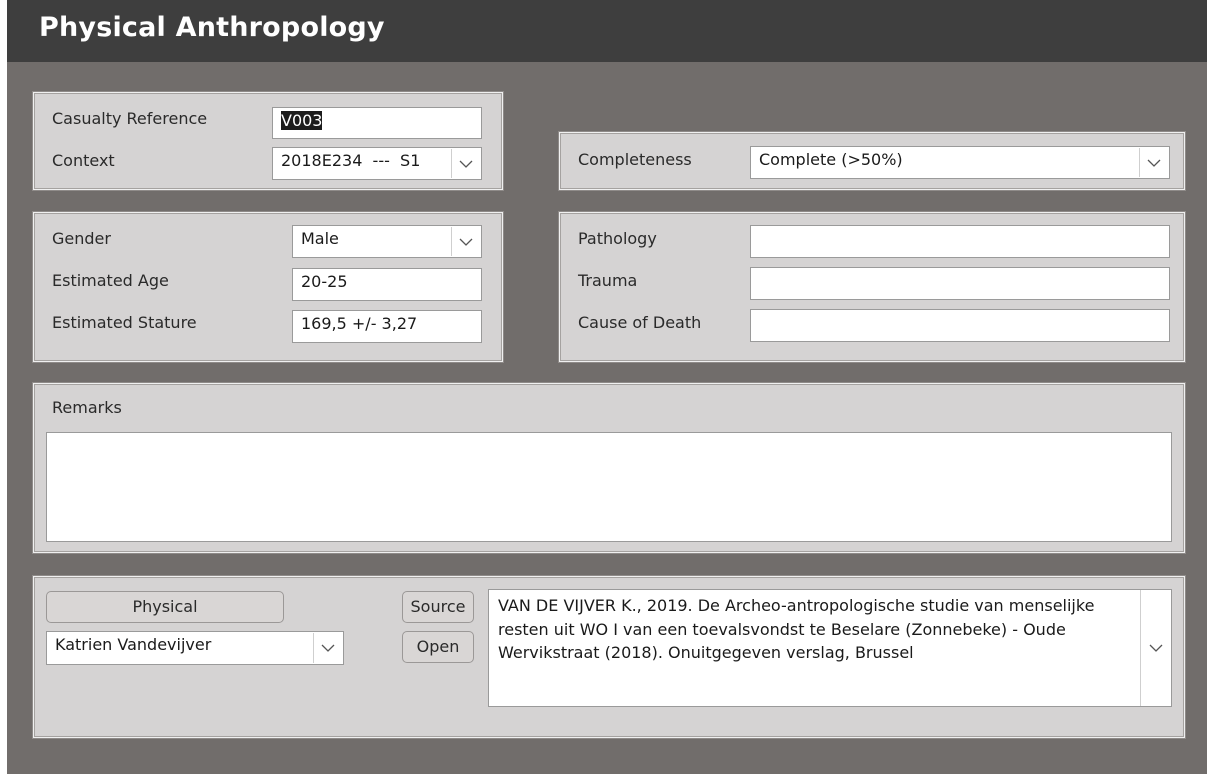 This screenshot has width=1213, height=774. What do you see at coordinates (387, 284) in the screenshot?
I see `estimated-age-field: 20-25` at bounding box center [387, 284].